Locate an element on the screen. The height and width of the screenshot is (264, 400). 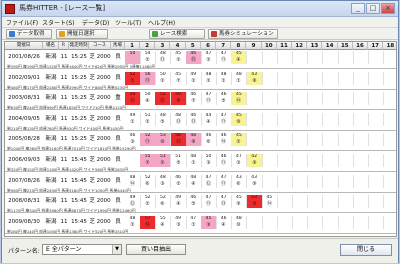
horse-cell: 46 ③ is located at coordinates (133, 140).